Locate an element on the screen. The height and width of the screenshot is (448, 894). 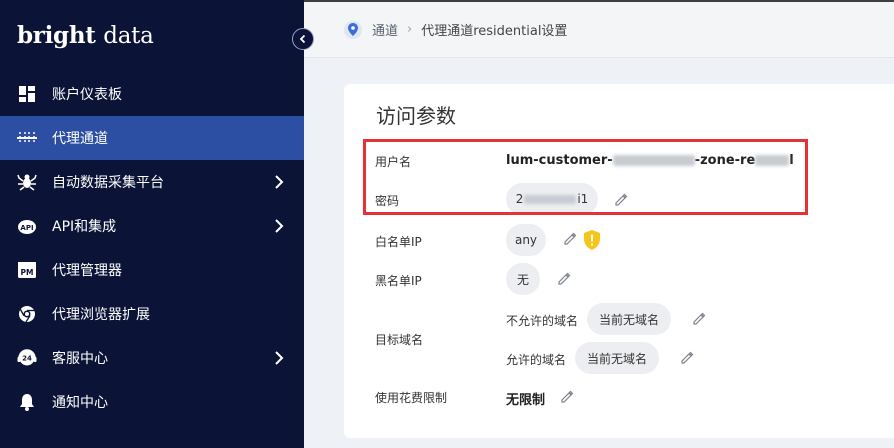
pm-icon: PM is located at coordinates (27, 270).